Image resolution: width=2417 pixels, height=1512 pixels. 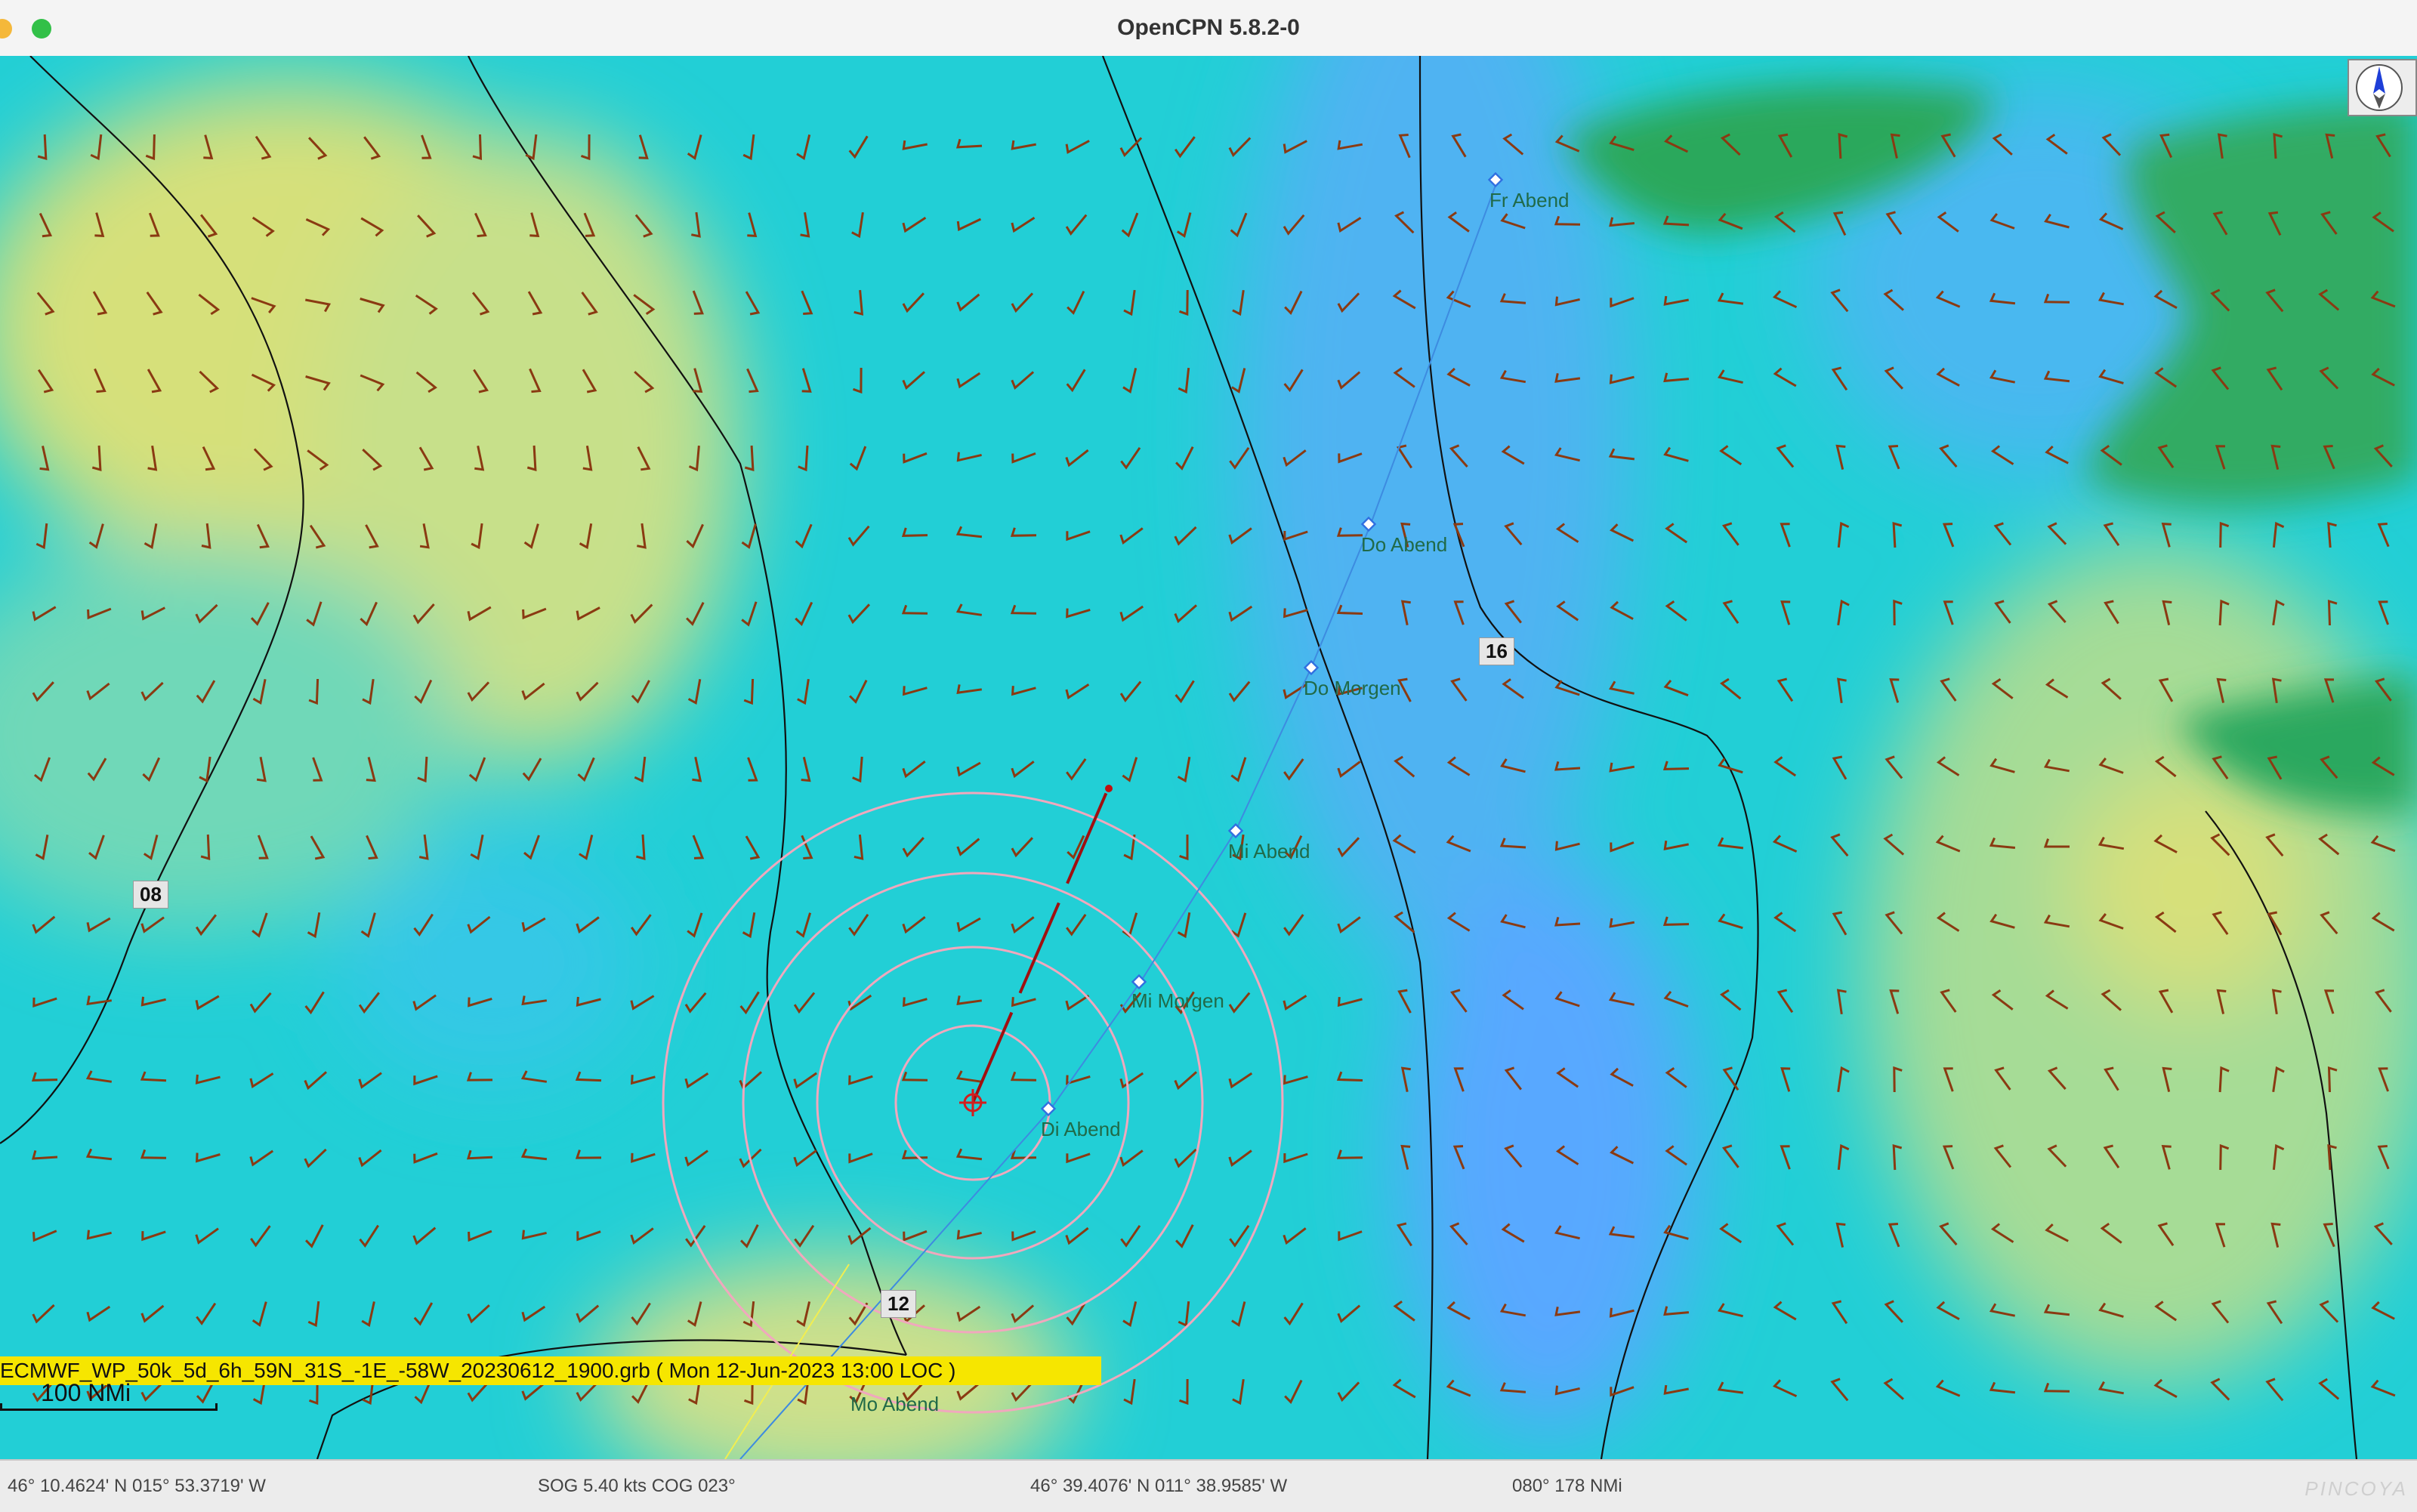 What do you see at coordinates (1496, 651) in the screenshot?
I see `isobar-label: 16` at bounding box center [1496, 651].